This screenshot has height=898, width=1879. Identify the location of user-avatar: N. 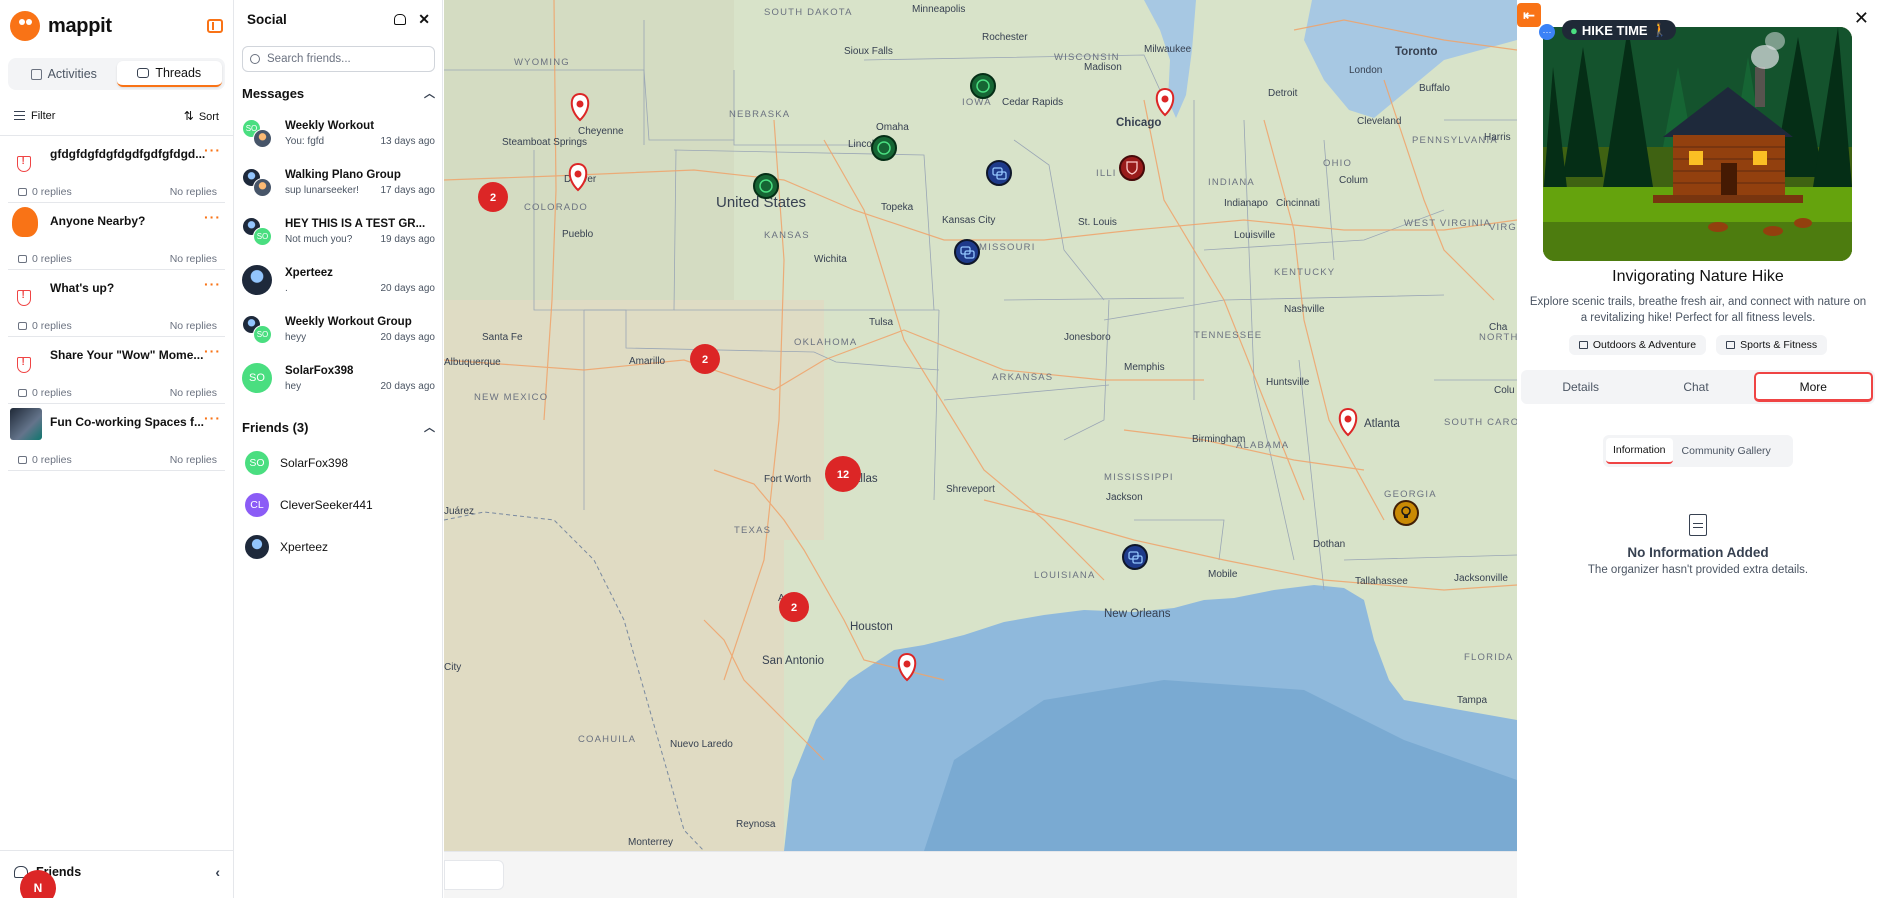
(38, 884).